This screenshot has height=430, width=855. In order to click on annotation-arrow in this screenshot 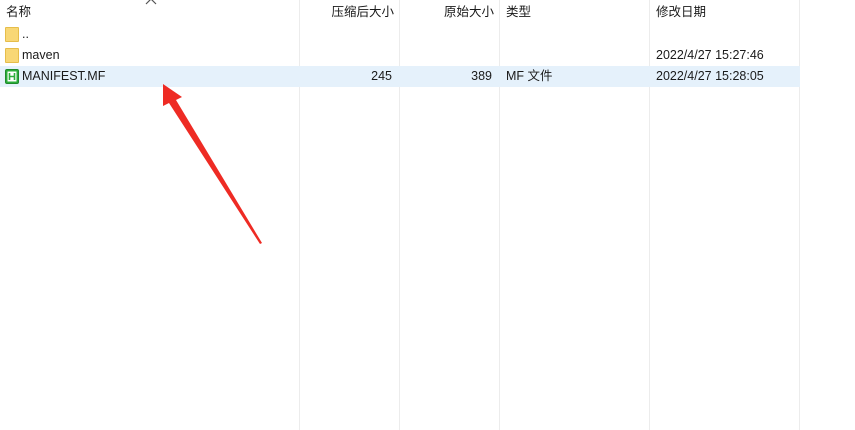, I will do `click(212, 164)`.